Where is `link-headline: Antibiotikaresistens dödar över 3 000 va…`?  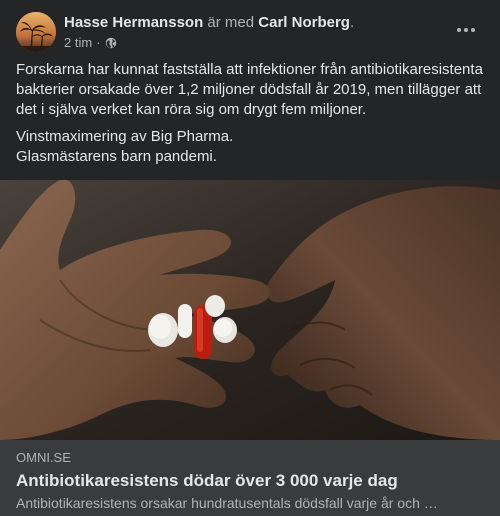 link-headline: Antibiotikaresistens dödar över 3 000 va… is located at coordinates (250, 480).